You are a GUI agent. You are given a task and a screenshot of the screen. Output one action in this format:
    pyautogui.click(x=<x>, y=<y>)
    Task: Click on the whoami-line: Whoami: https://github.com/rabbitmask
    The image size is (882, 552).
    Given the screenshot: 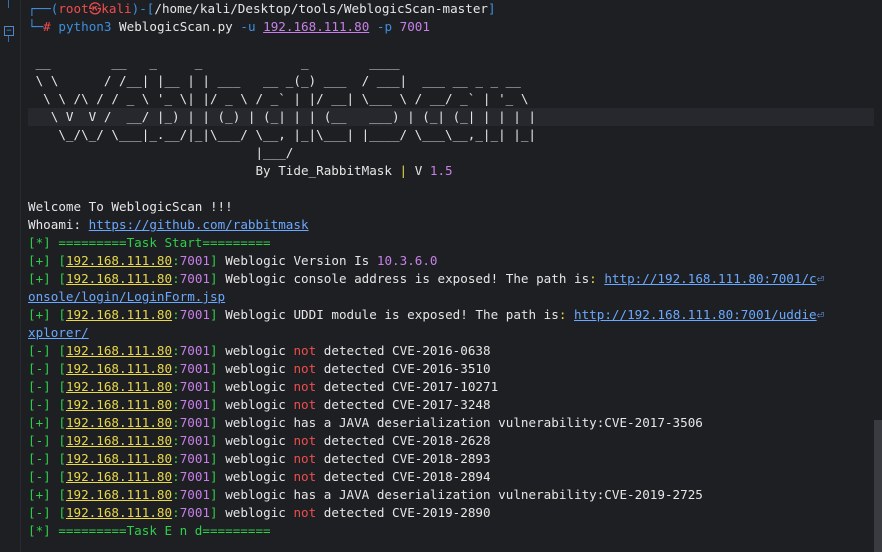 What is the action you would take?
    pyautogui.click(x=451, y=225)
    